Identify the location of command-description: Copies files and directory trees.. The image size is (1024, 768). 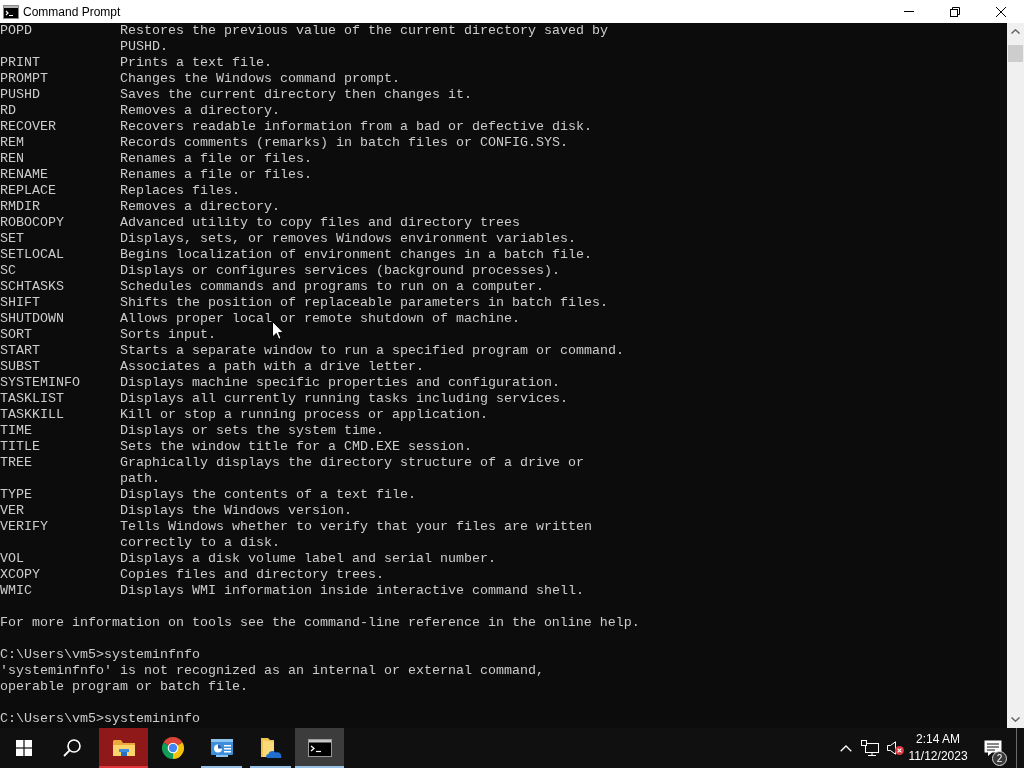
(252, 575).